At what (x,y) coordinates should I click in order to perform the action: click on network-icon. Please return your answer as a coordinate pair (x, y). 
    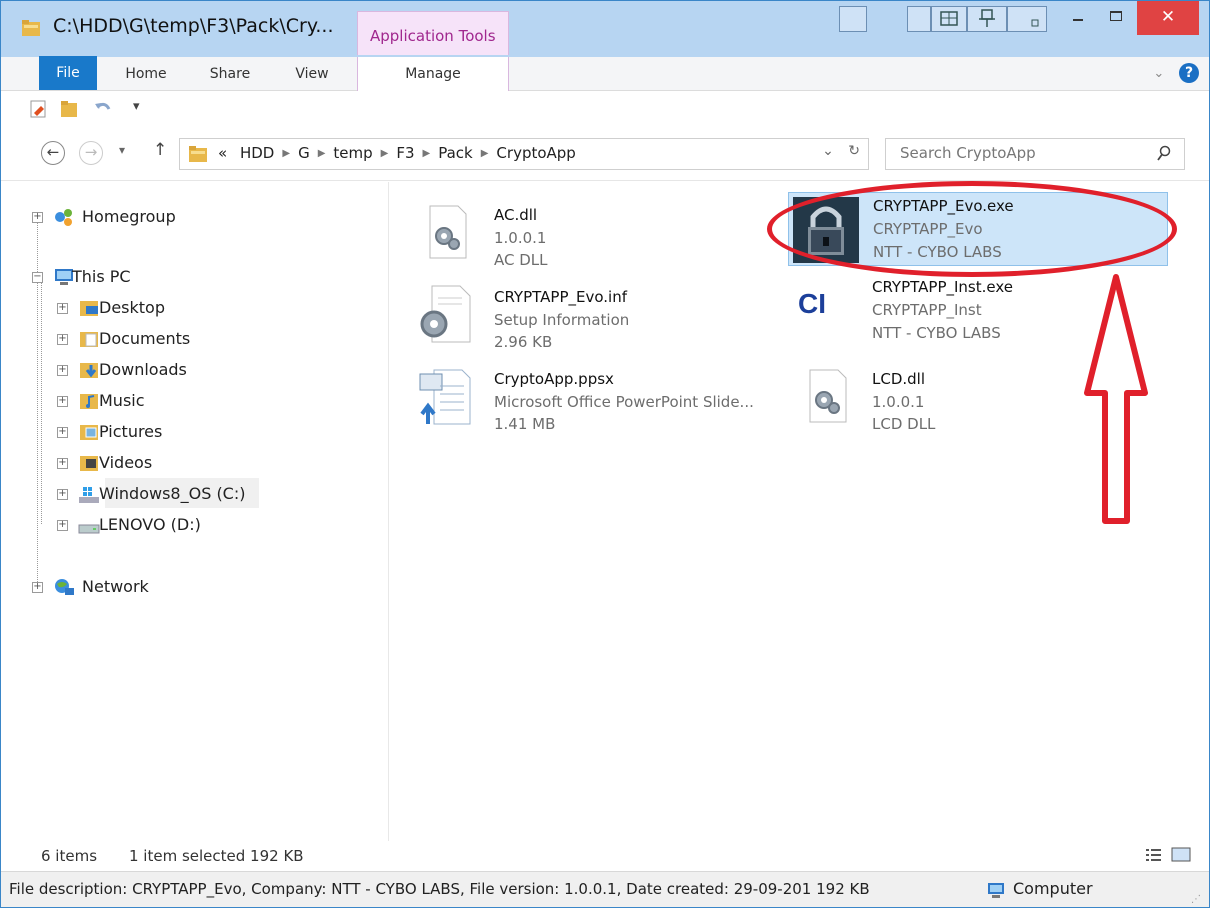
    Looking at the image, I should click on (64, 587).